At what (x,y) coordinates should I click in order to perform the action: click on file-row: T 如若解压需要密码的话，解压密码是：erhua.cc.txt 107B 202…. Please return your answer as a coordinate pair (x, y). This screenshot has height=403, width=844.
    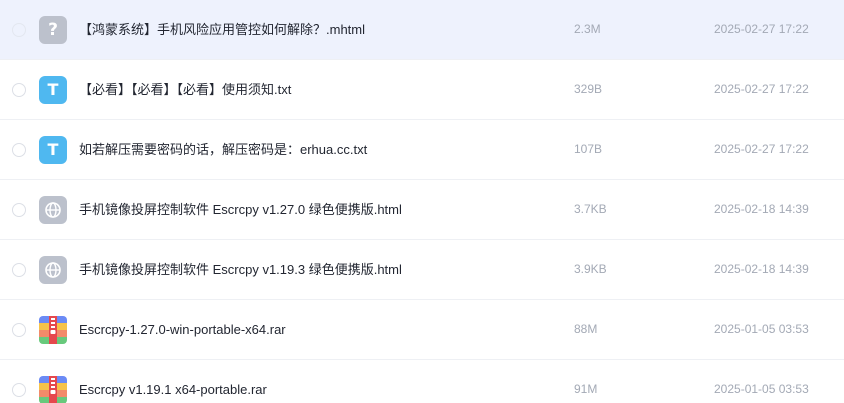
    Looking at the image, I should click on (422, 150).